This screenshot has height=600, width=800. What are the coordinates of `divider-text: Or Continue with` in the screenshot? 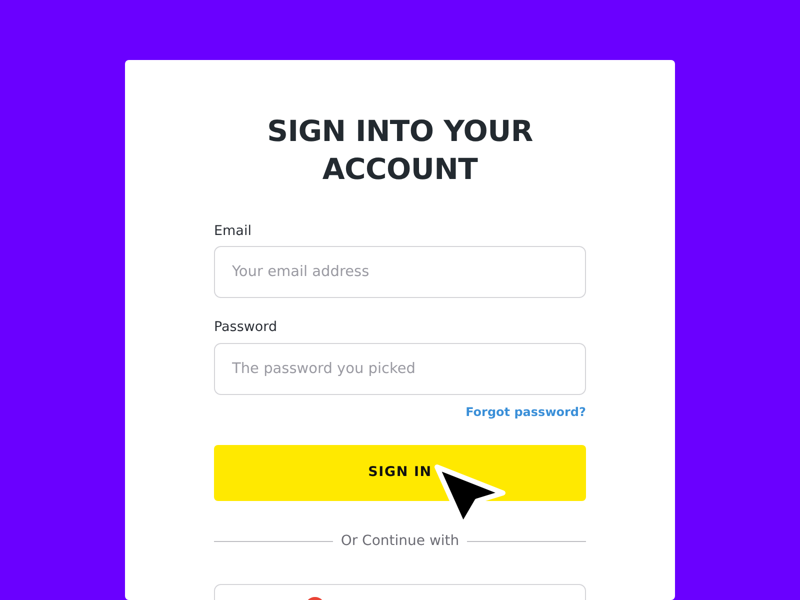 It's located at (400, 541).